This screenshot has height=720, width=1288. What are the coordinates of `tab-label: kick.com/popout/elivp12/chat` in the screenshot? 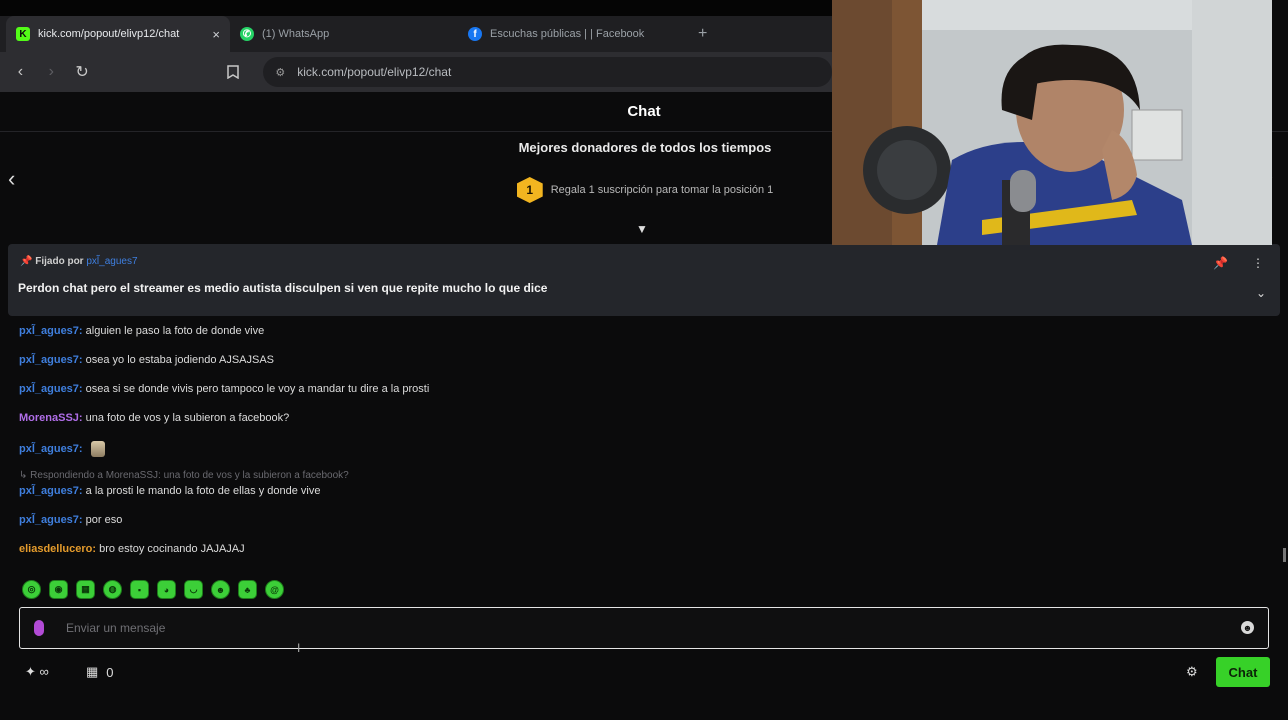 It's located at (109, 34).